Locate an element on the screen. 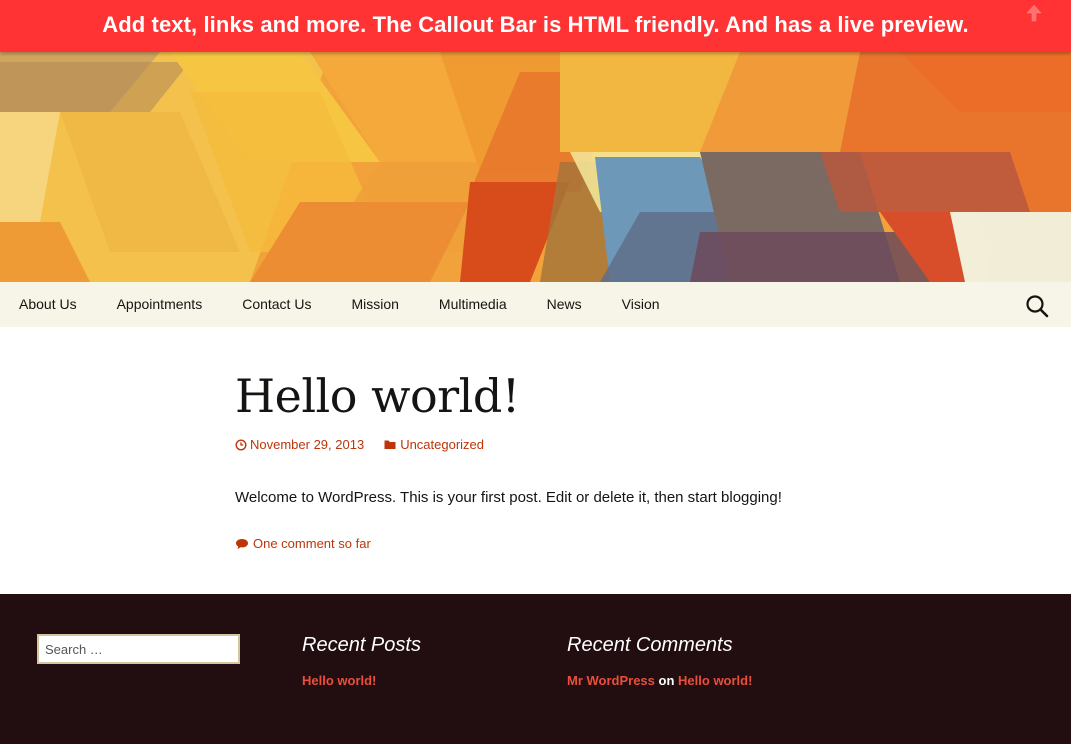  comment-post-link: Hello world! is located at coordinates (715, 680).